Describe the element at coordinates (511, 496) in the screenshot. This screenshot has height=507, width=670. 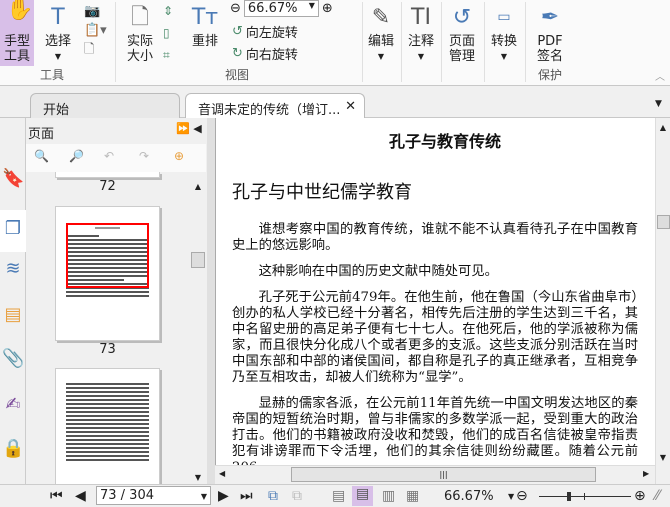
I see `zoom-dropdown-icon: ▼` at that location.